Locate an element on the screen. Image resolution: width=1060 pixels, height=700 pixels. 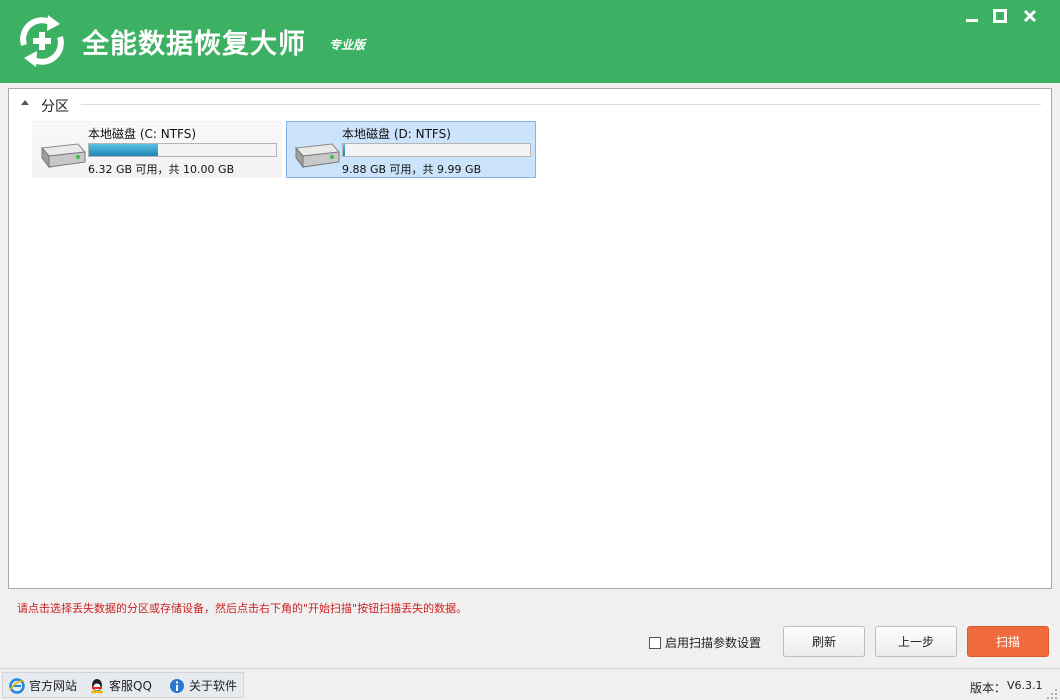
disk-item-d: 本地磁盘 (D: NTFS) 9.88 GB 可用，共 9.99 GB is located at coordinates (411, 149).